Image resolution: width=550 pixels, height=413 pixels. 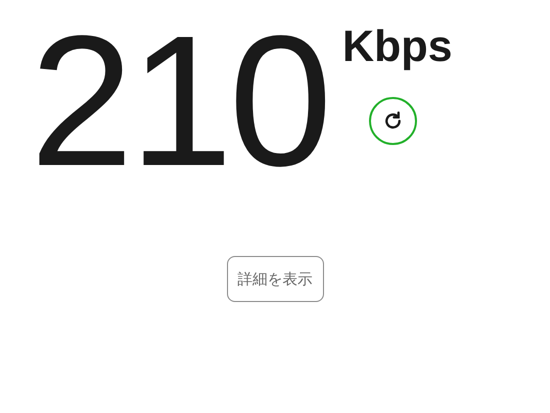 I want to click on show-details-button: 詳細を表示, so click(x=275, y=279).